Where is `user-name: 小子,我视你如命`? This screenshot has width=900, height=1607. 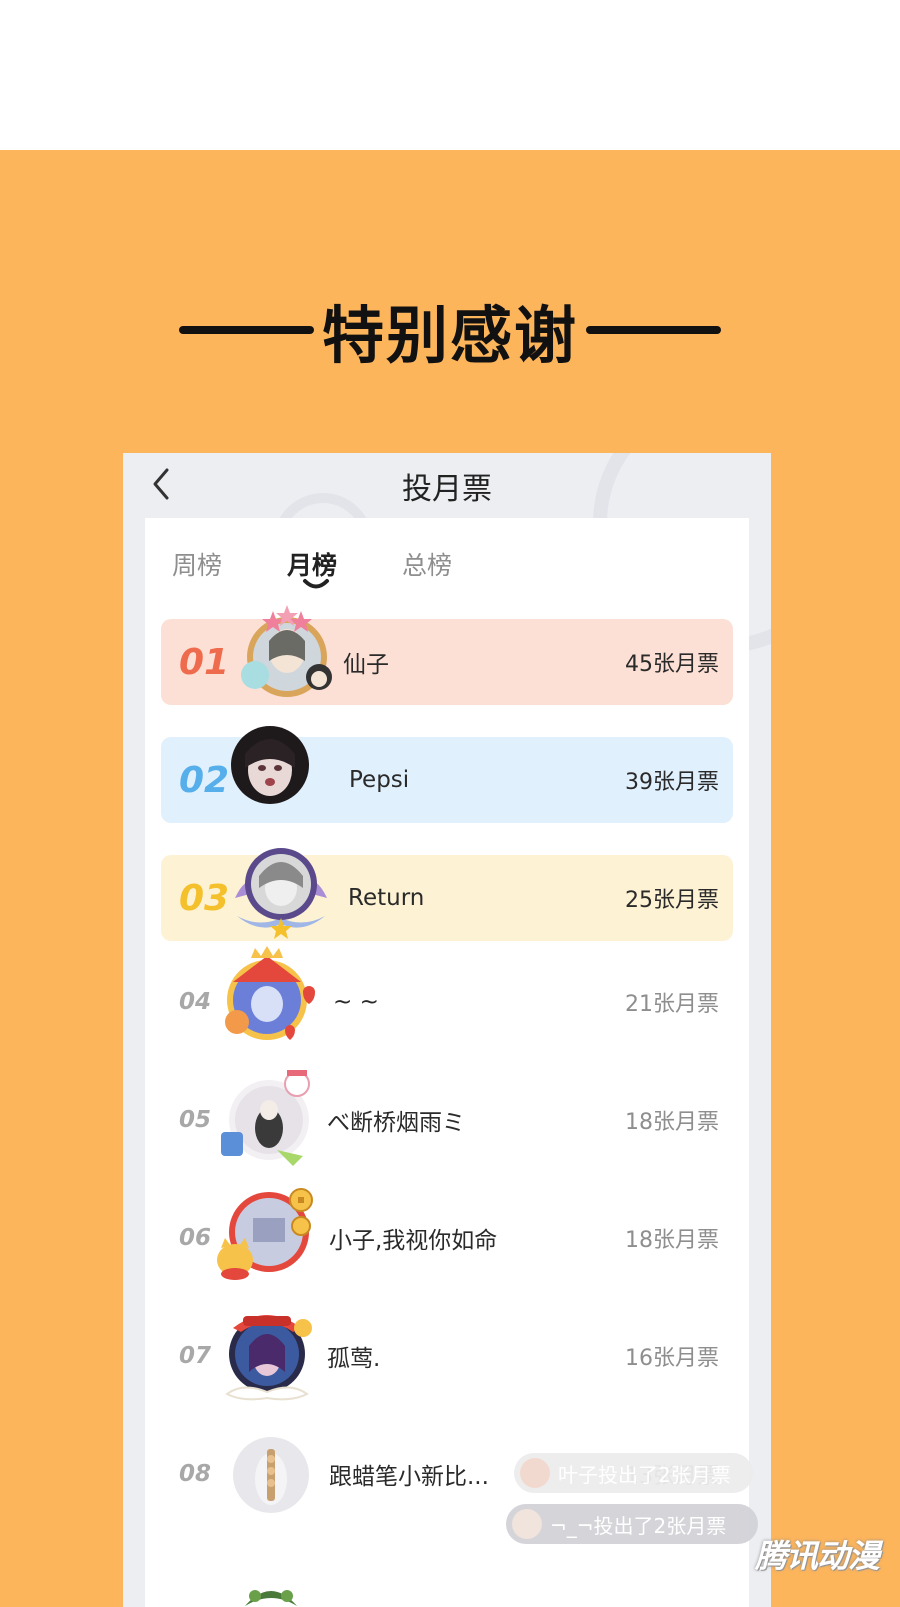
user-name: 小子,我视你如命 is located at coordinates (413, 1241).